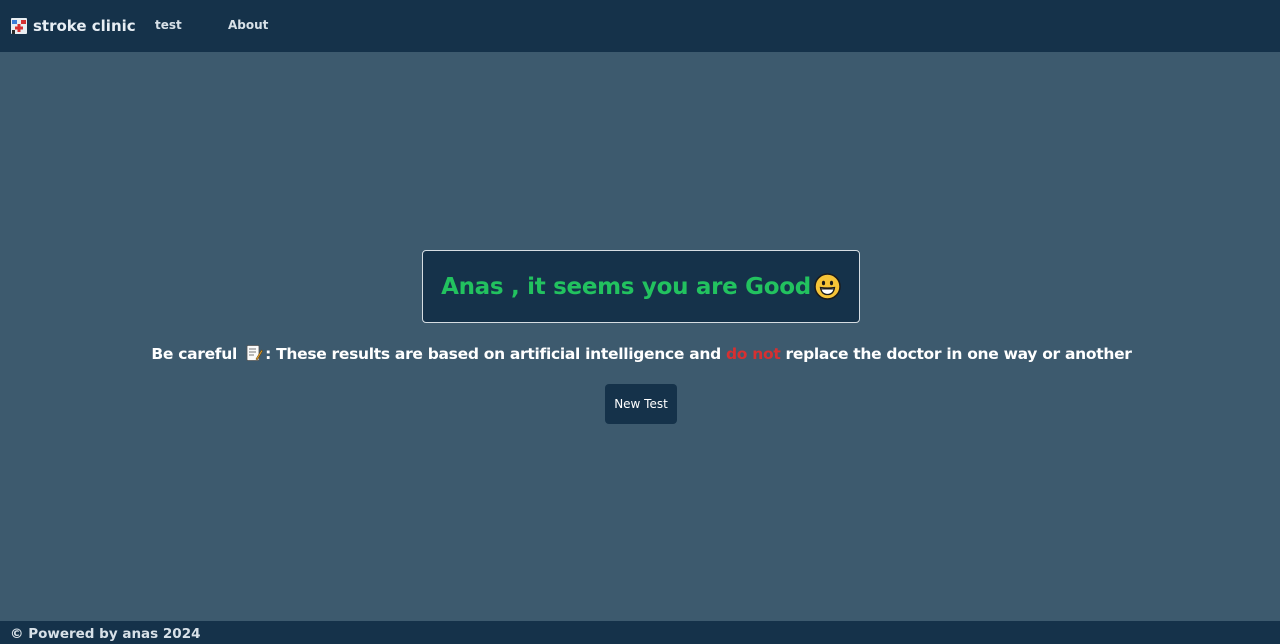 This screenshot has height=644, width=1280. Describe the element at coordinates (958, 354) in the screenshot. I see `disclaimer-text-after: replace the doctor in one way or another` at that location.